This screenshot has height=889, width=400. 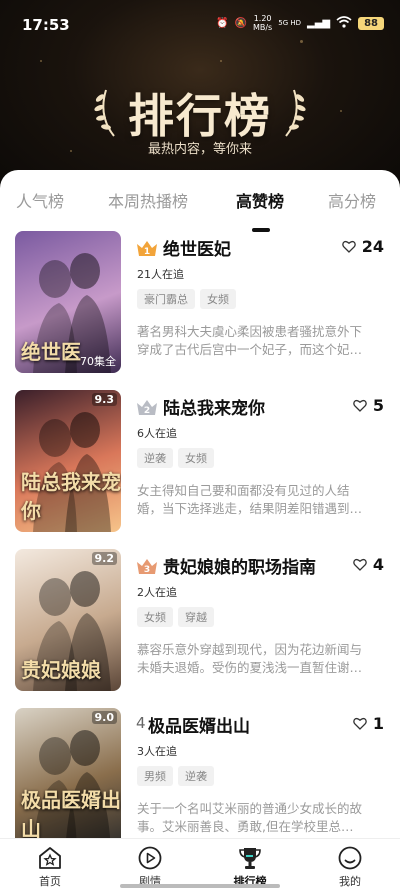 What do you see at coordinates (200, 863) in the screenshot?
I see `bottom-navigation: 首页 剧情 排行榜 我的` at bounding box center [200, 863].